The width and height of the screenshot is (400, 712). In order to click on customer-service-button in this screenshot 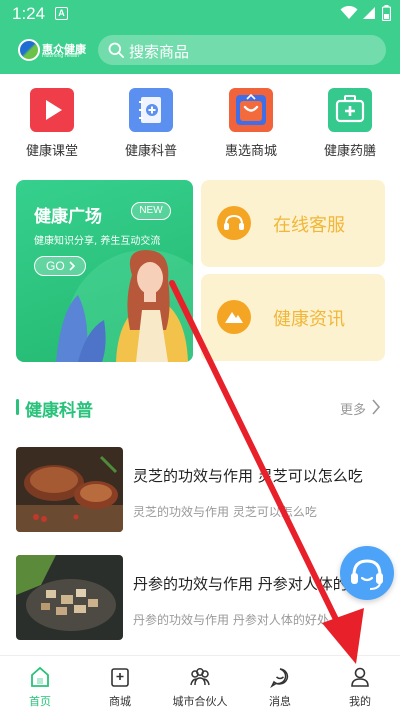, I will do `click(367, 573)`.